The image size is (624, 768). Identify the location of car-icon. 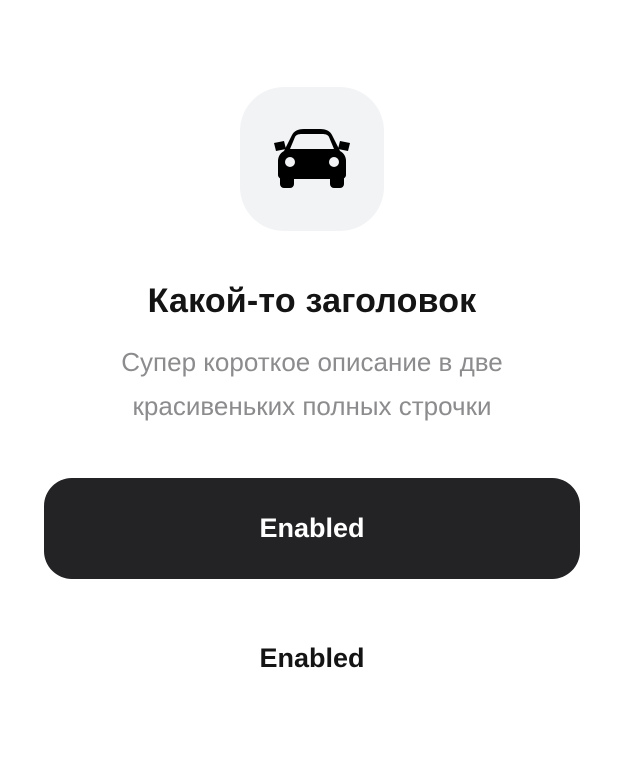
(312, 158).